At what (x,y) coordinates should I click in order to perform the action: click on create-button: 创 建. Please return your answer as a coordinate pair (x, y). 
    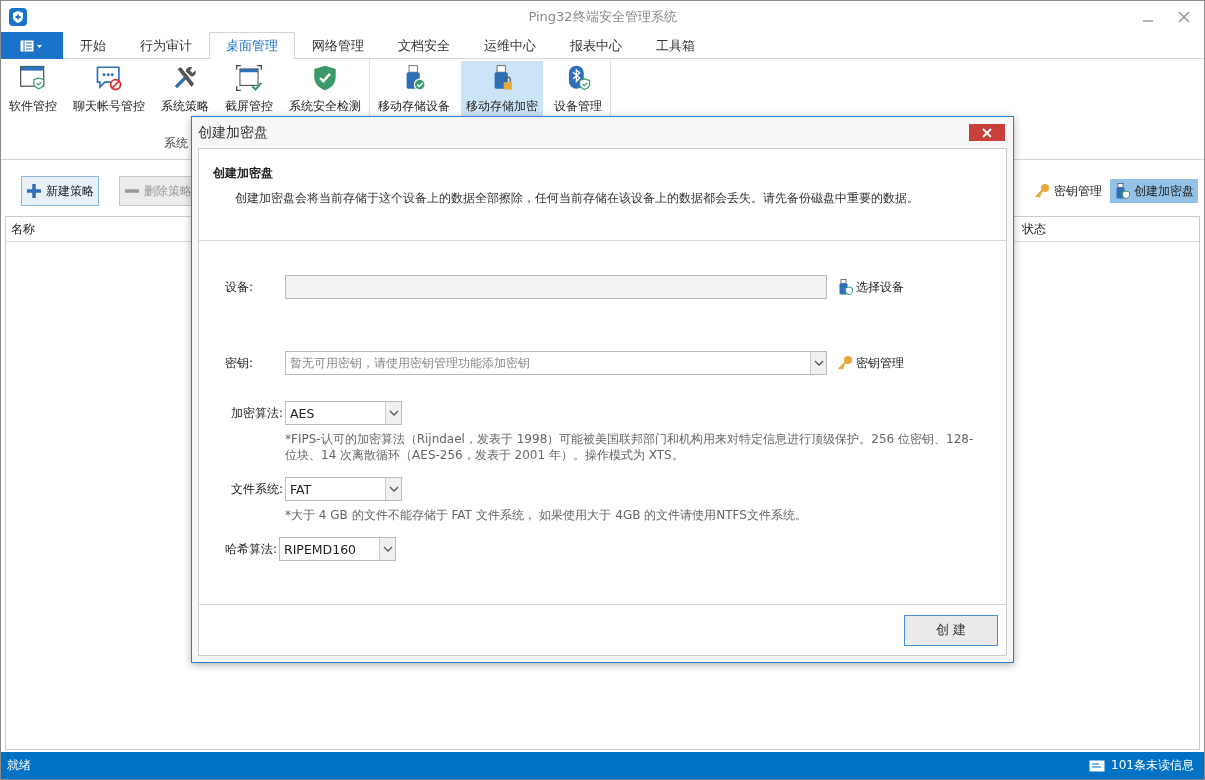
    Looking at the image, I should click on (951, 630).